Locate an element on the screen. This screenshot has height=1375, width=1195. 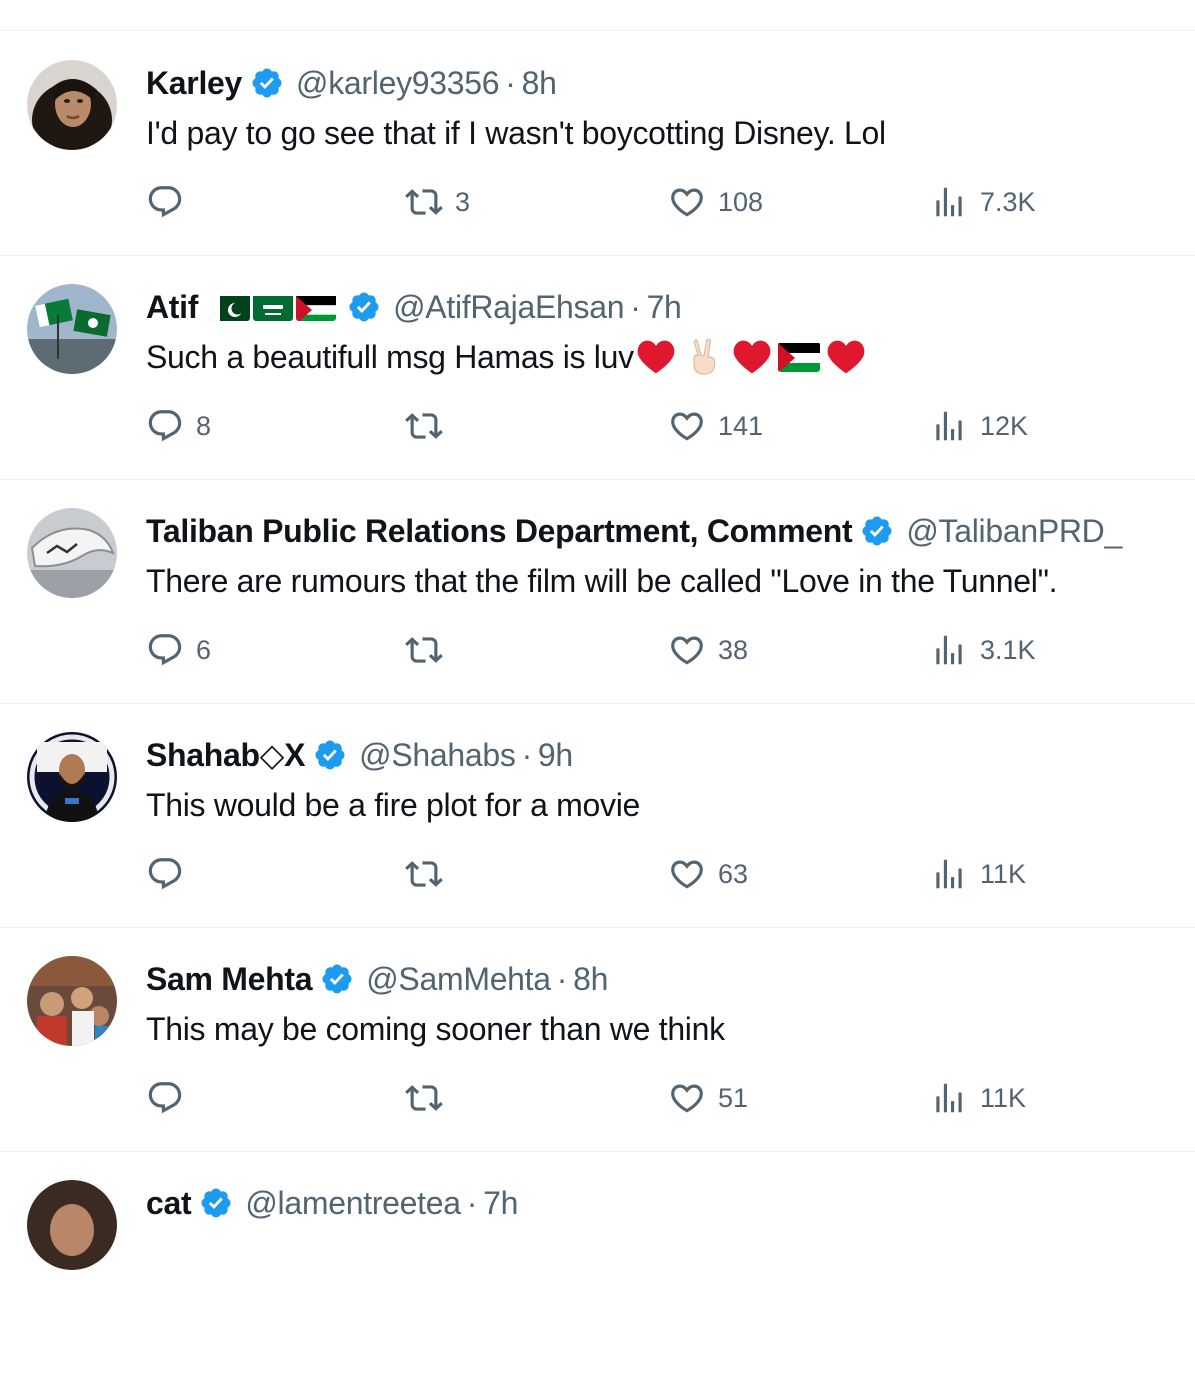
view-count: 11K is located at coordinates (1003, 873).